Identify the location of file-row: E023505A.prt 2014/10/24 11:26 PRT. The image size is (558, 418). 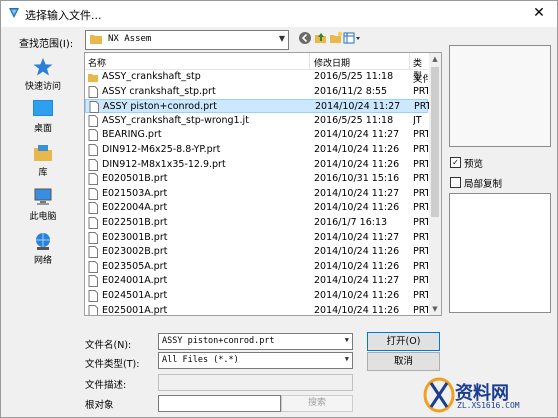
(256, 267).